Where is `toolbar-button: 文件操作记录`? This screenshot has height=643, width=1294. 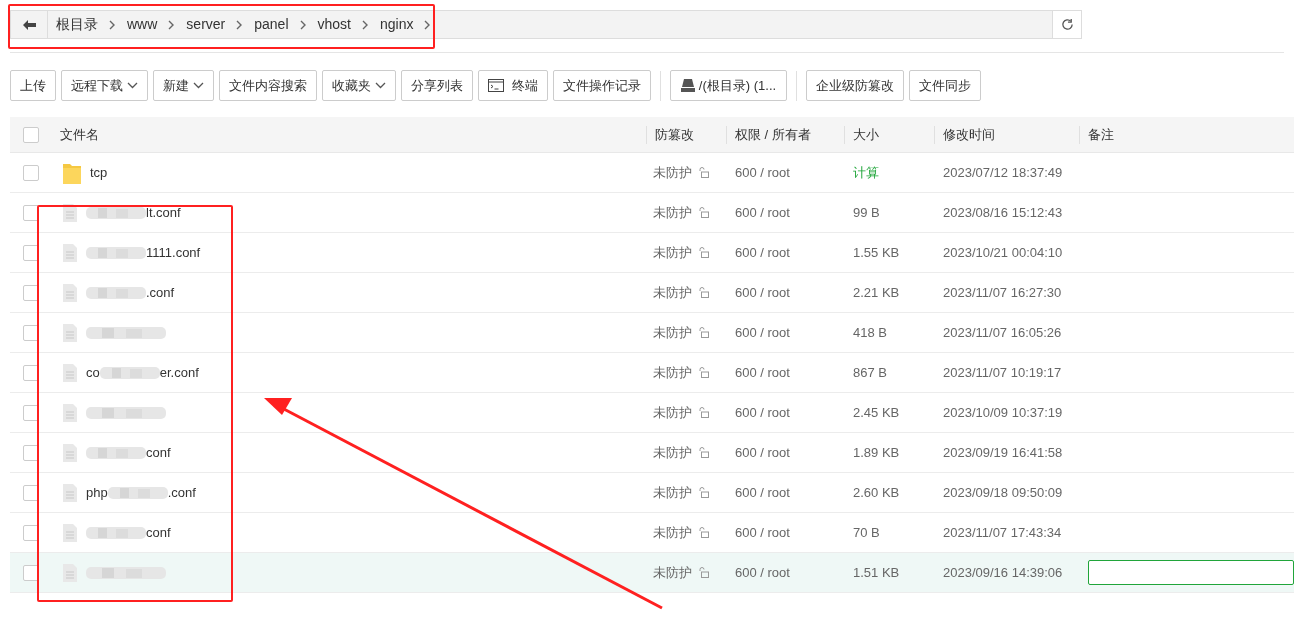
toolbar-button: 文件操作记录 is located at coordinates (602, 85).